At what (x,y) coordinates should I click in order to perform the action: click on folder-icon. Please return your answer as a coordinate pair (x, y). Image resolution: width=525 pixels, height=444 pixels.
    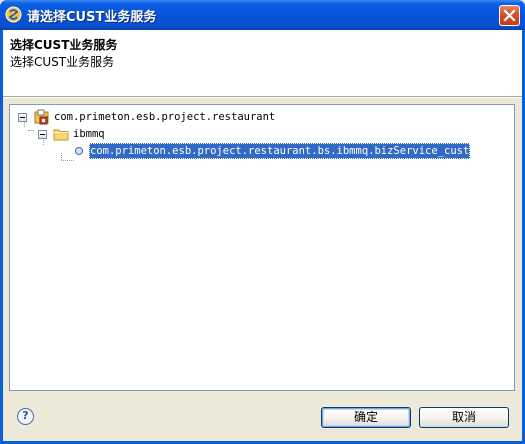
    Looking at the image, I should click on (61, 135).